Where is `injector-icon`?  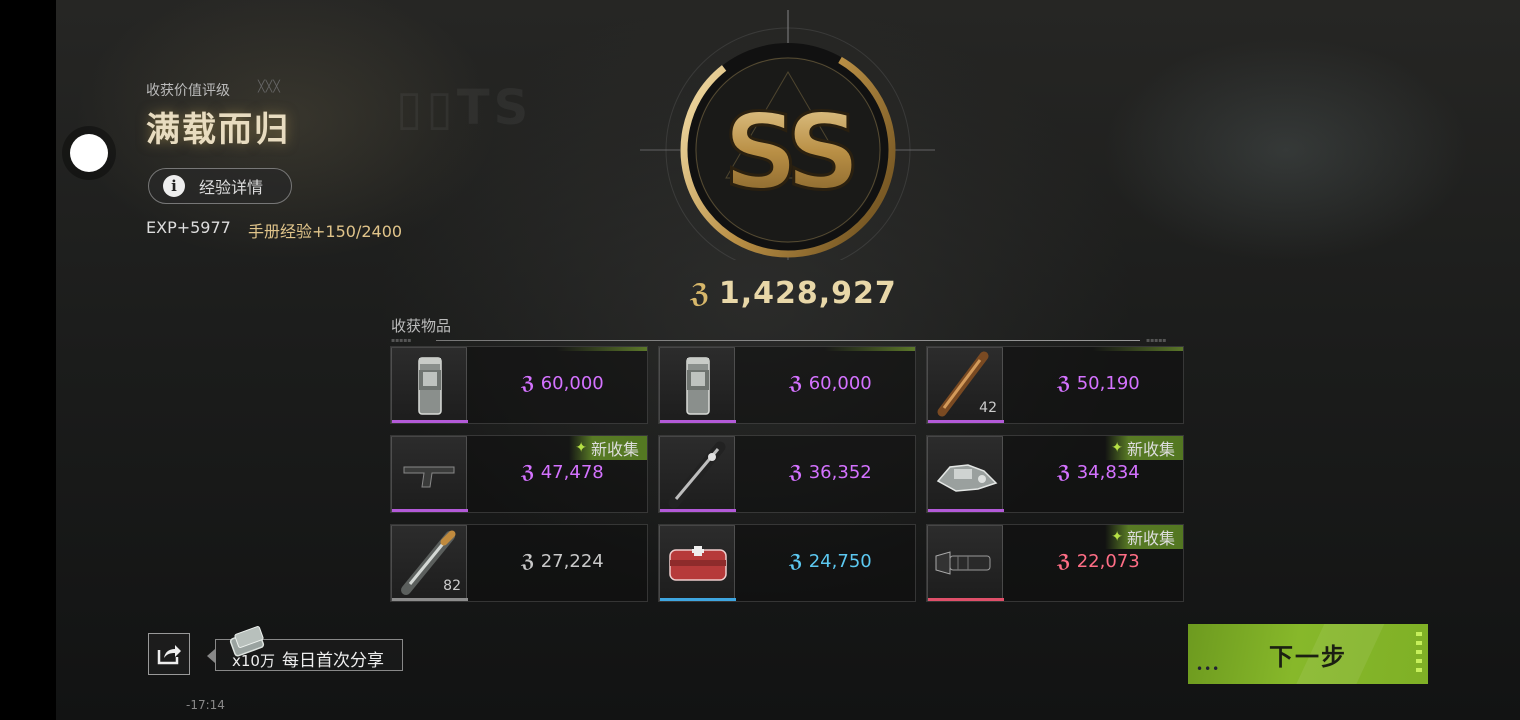
injector-icon is located at coordinates (698, 479).